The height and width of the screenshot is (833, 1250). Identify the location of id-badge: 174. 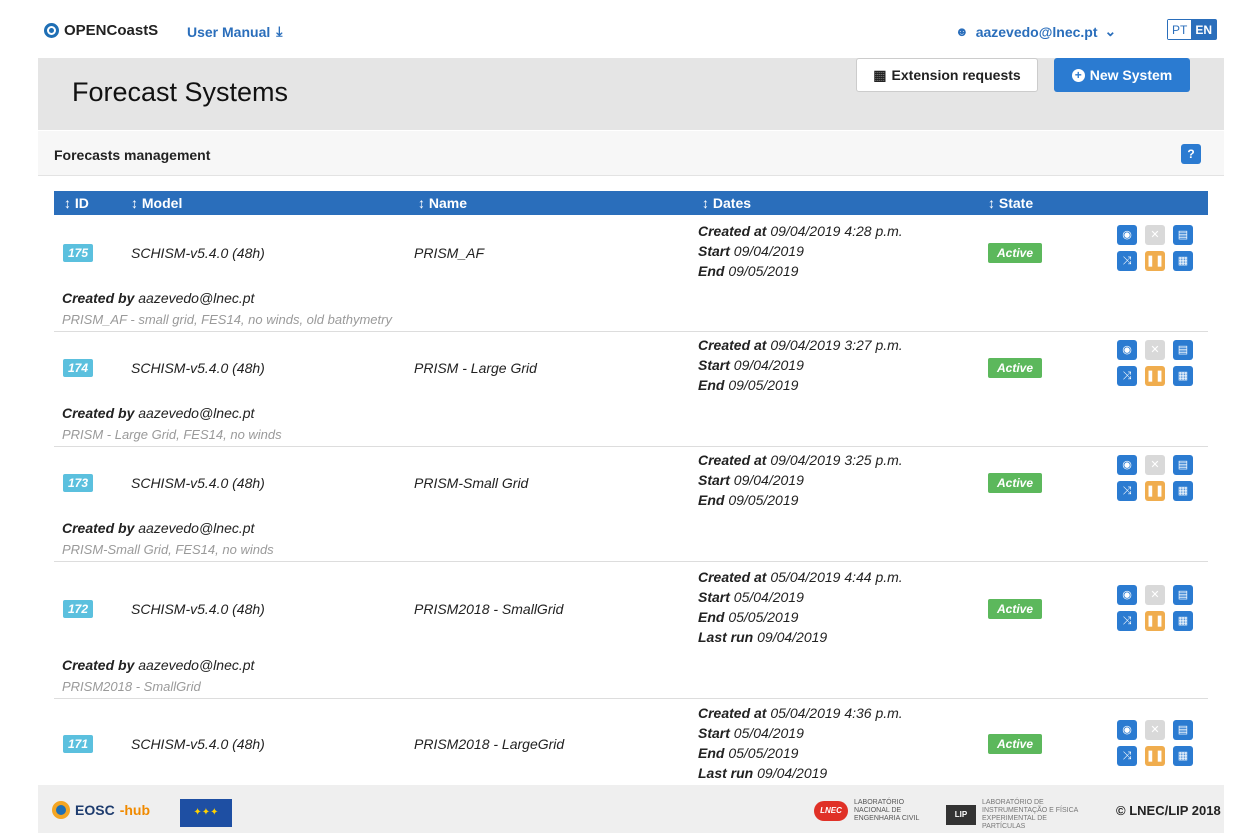
(78, 368).